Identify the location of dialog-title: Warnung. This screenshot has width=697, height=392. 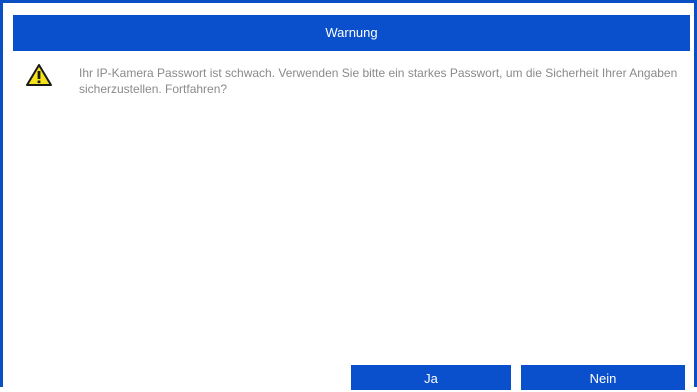
(351, 32).